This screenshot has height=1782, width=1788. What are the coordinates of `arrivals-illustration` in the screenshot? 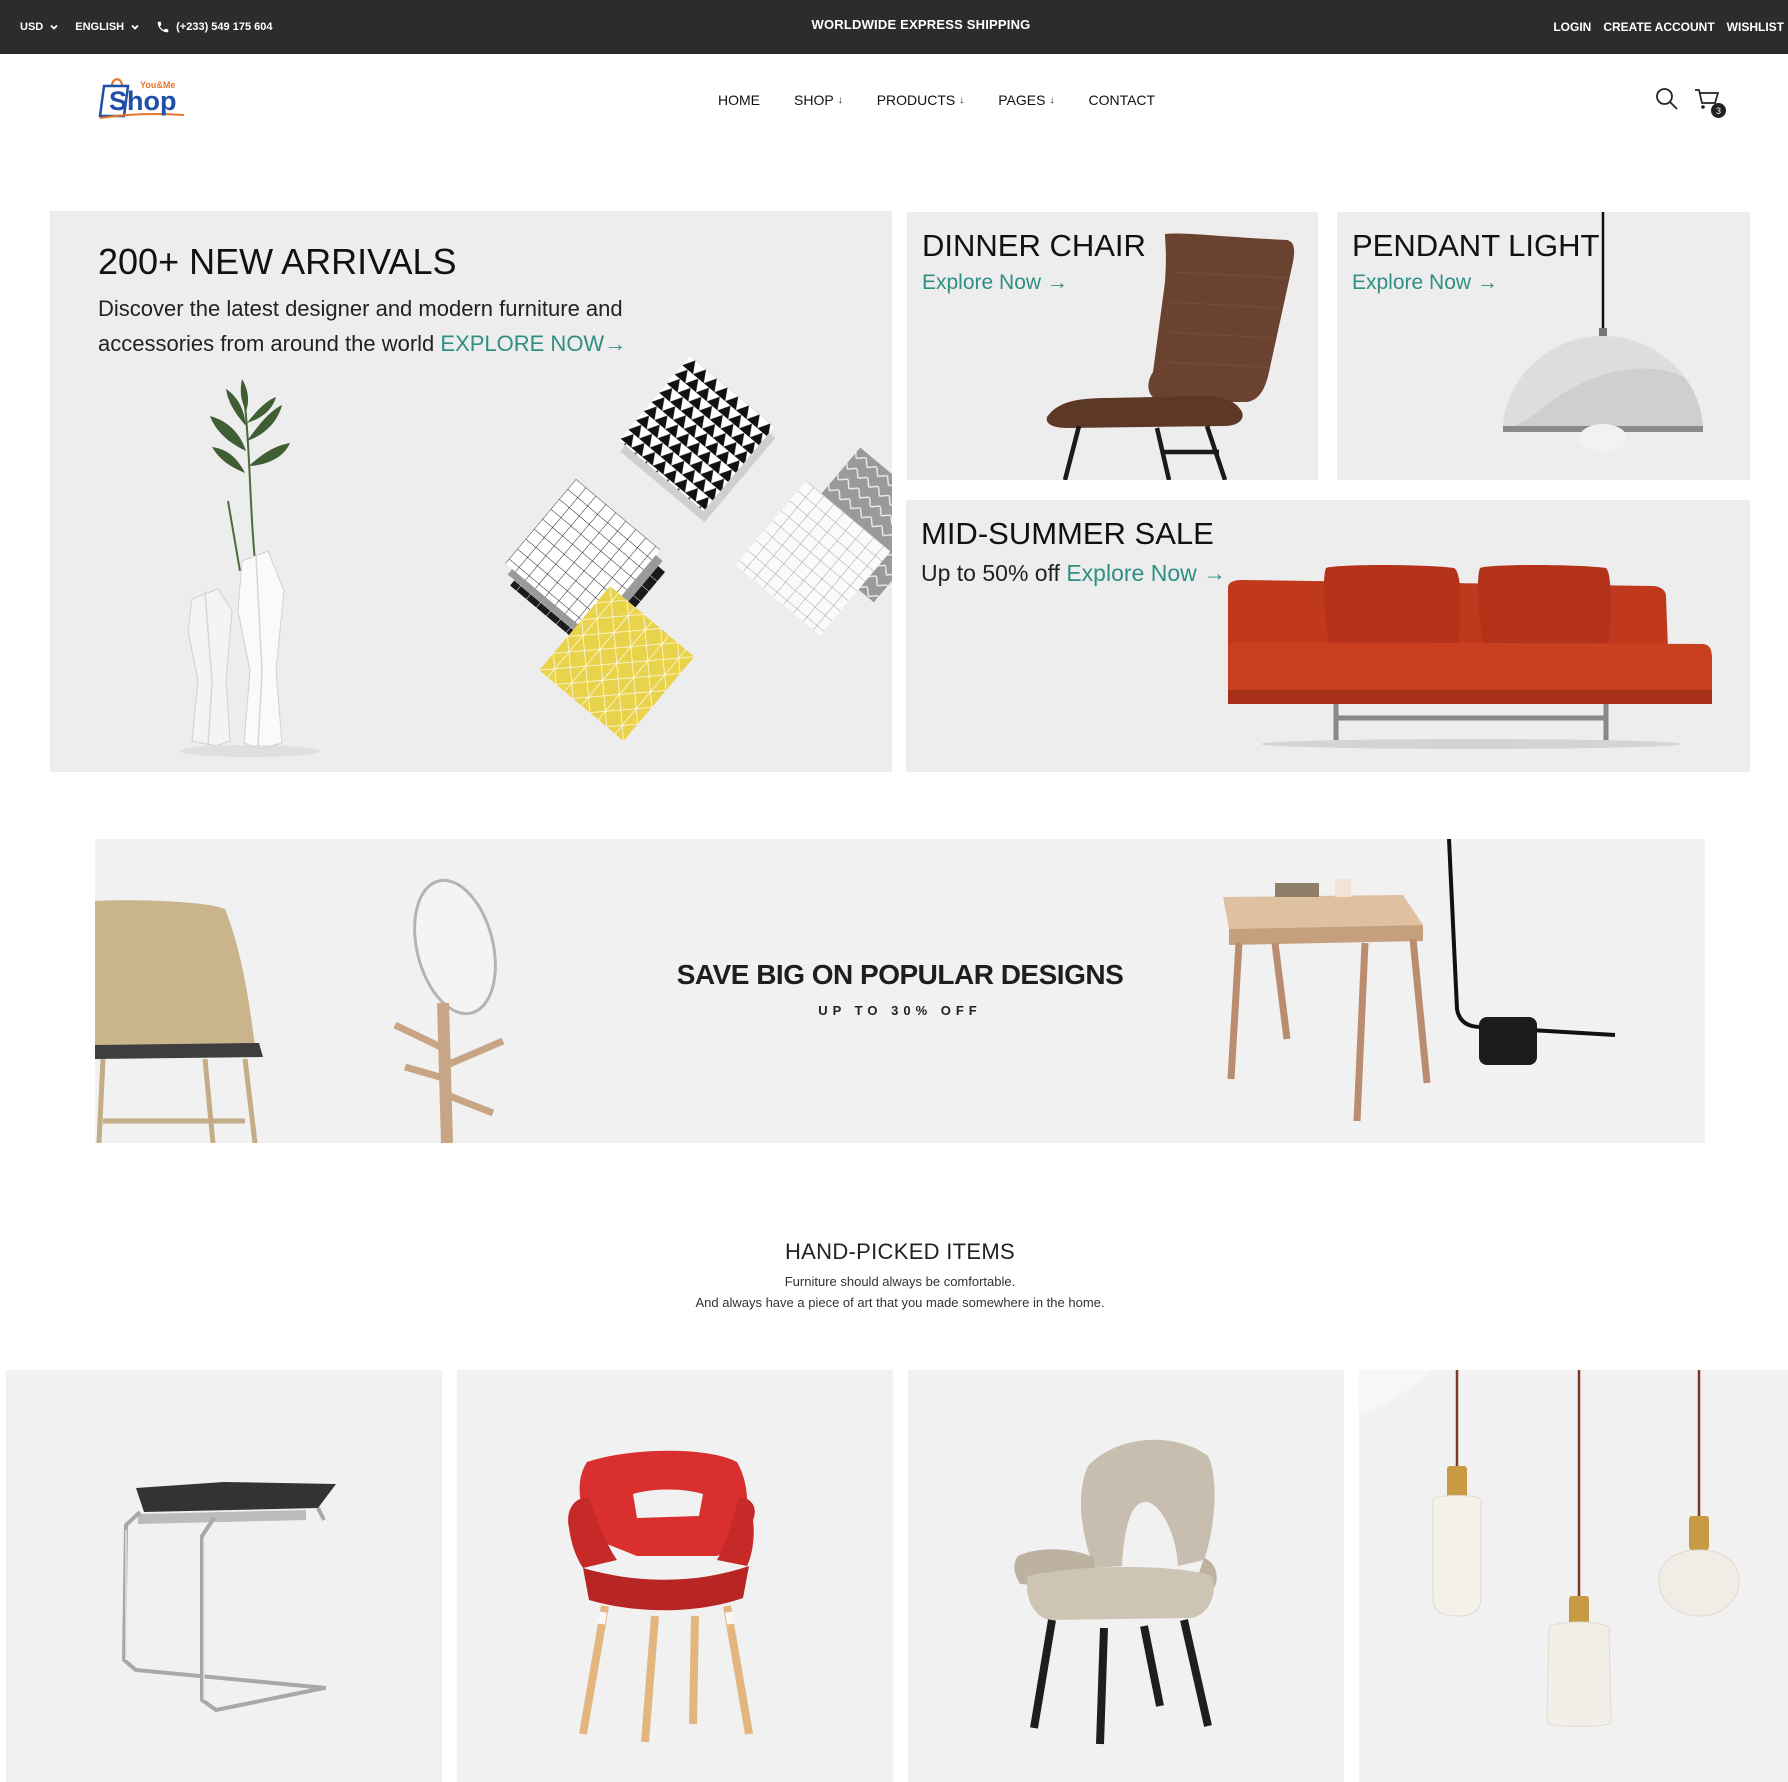 It's located at (536, 556).